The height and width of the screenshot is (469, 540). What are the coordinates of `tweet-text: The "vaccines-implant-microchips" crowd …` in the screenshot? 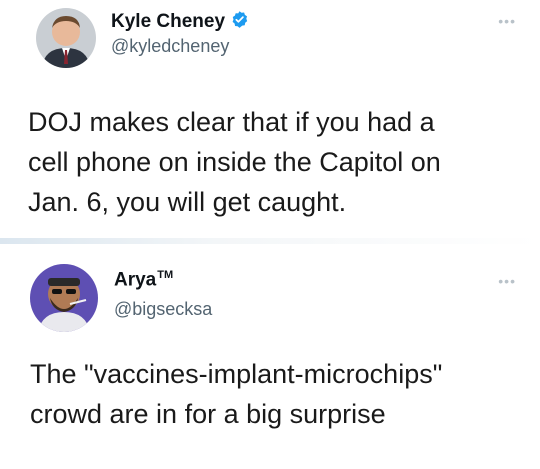 It's located at (236, 394).